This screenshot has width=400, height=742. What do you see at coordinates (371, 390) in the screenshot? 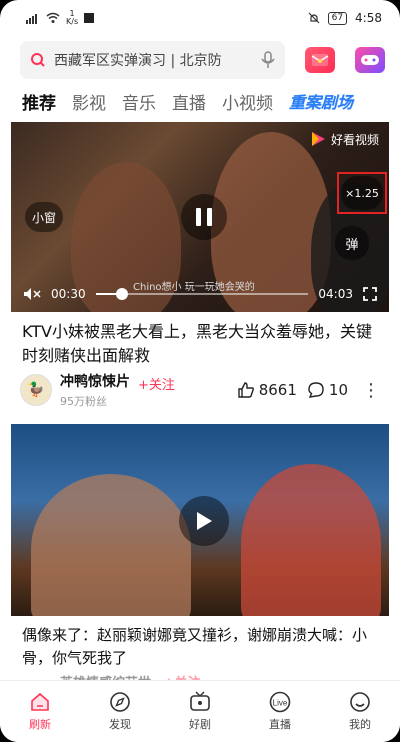
I see `more-options-icon: ⋮` at bounding box center [371, 390].